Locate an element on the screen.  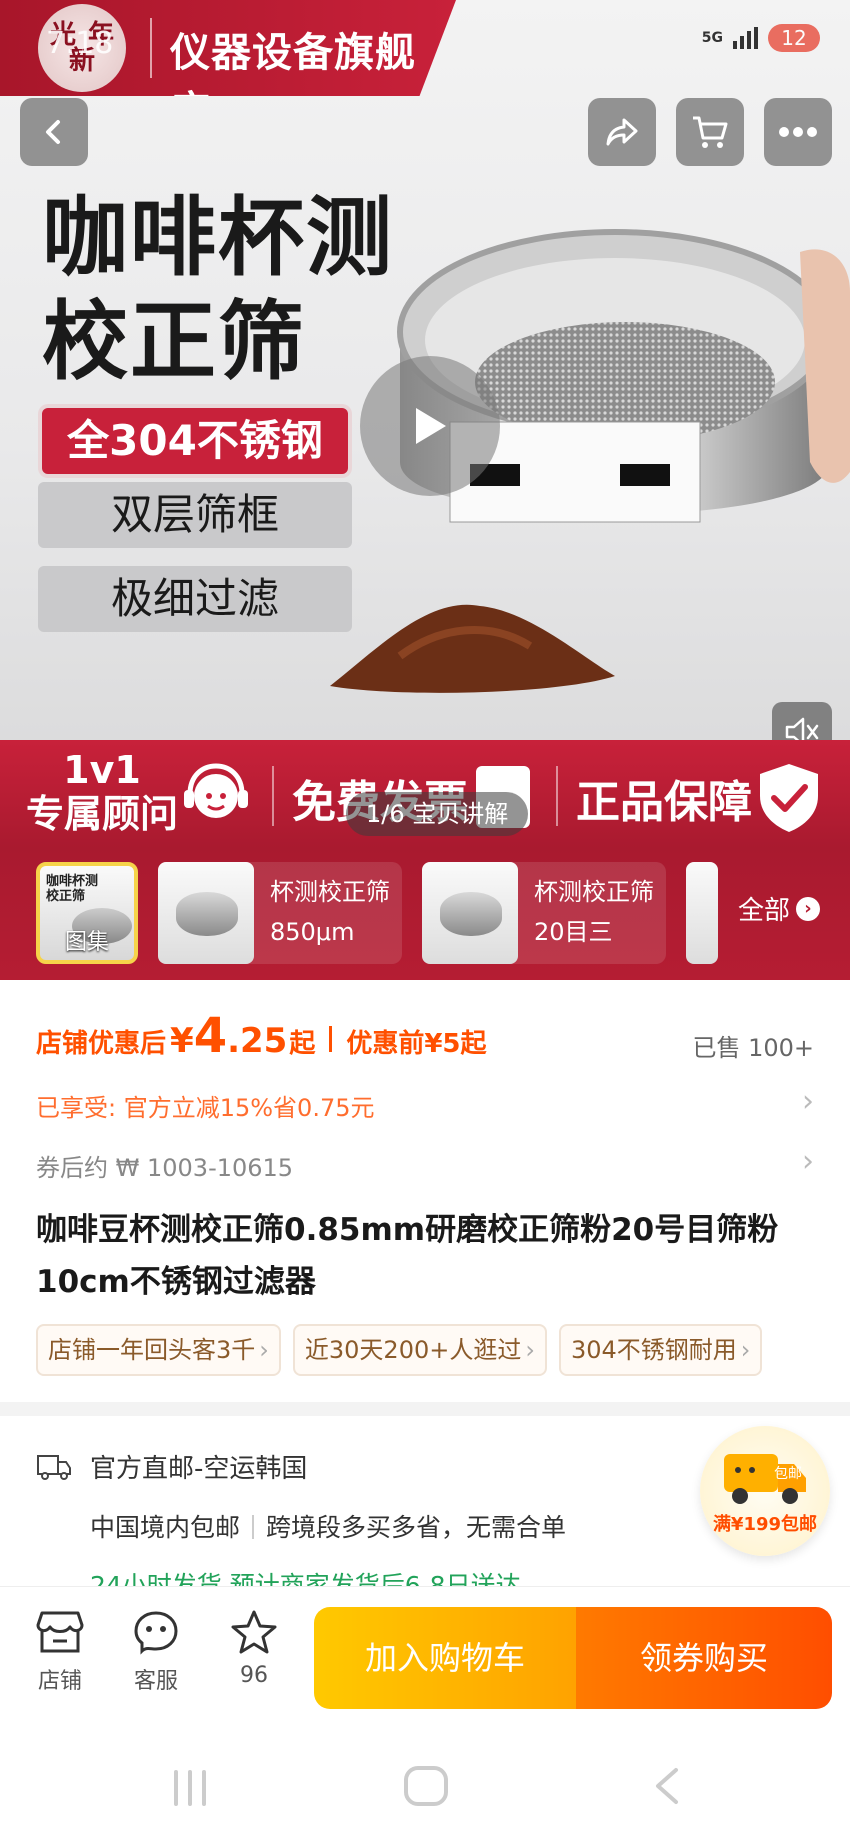
shipping-details: 中国境内包邮 跨境段多买多省，无需合单 is located at coordinates (328, 1527).